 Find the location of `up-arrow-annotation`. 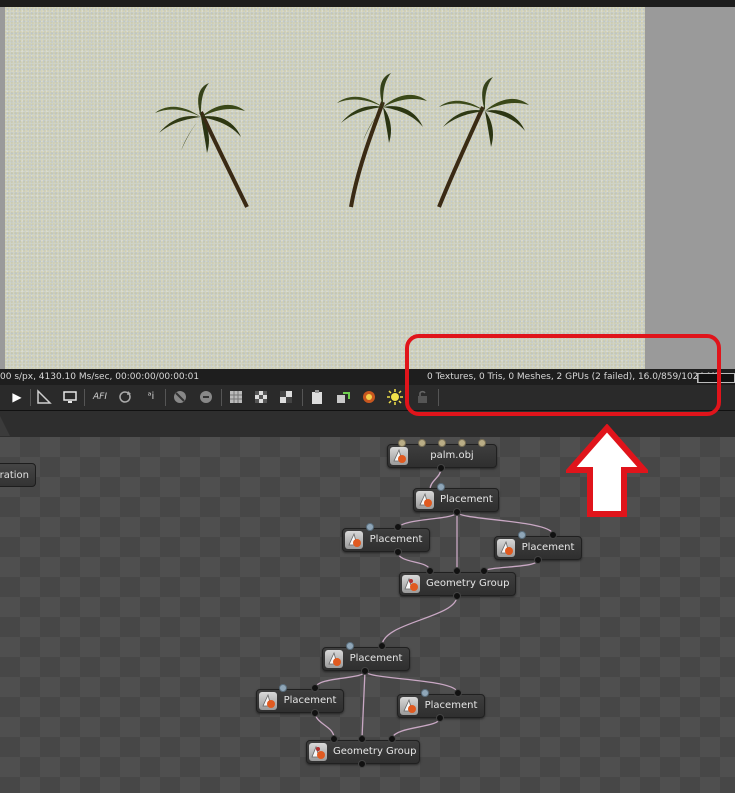

up-arrow-annotation is located at coordinates (607, 470).